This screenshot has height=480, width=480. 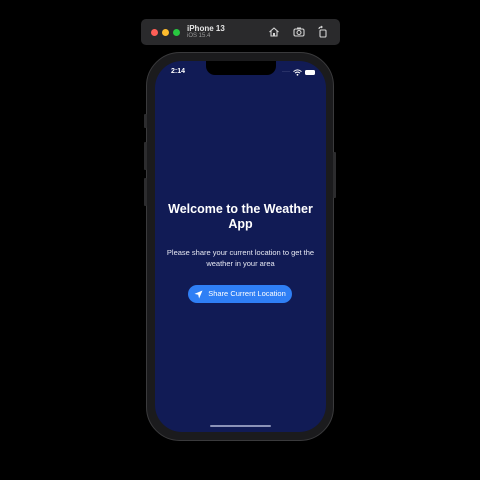 What do you see at coordinates (154, 32) in the screenshot?
I see `close-window-button` at bounding box center [154, 32].